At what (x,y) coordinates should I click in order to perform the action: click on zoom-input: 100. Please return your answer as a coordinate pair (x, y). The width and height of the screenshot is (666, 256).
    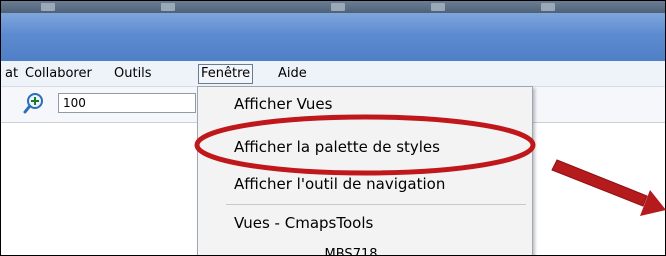
    Looking at the image, I should click on (127, 103).